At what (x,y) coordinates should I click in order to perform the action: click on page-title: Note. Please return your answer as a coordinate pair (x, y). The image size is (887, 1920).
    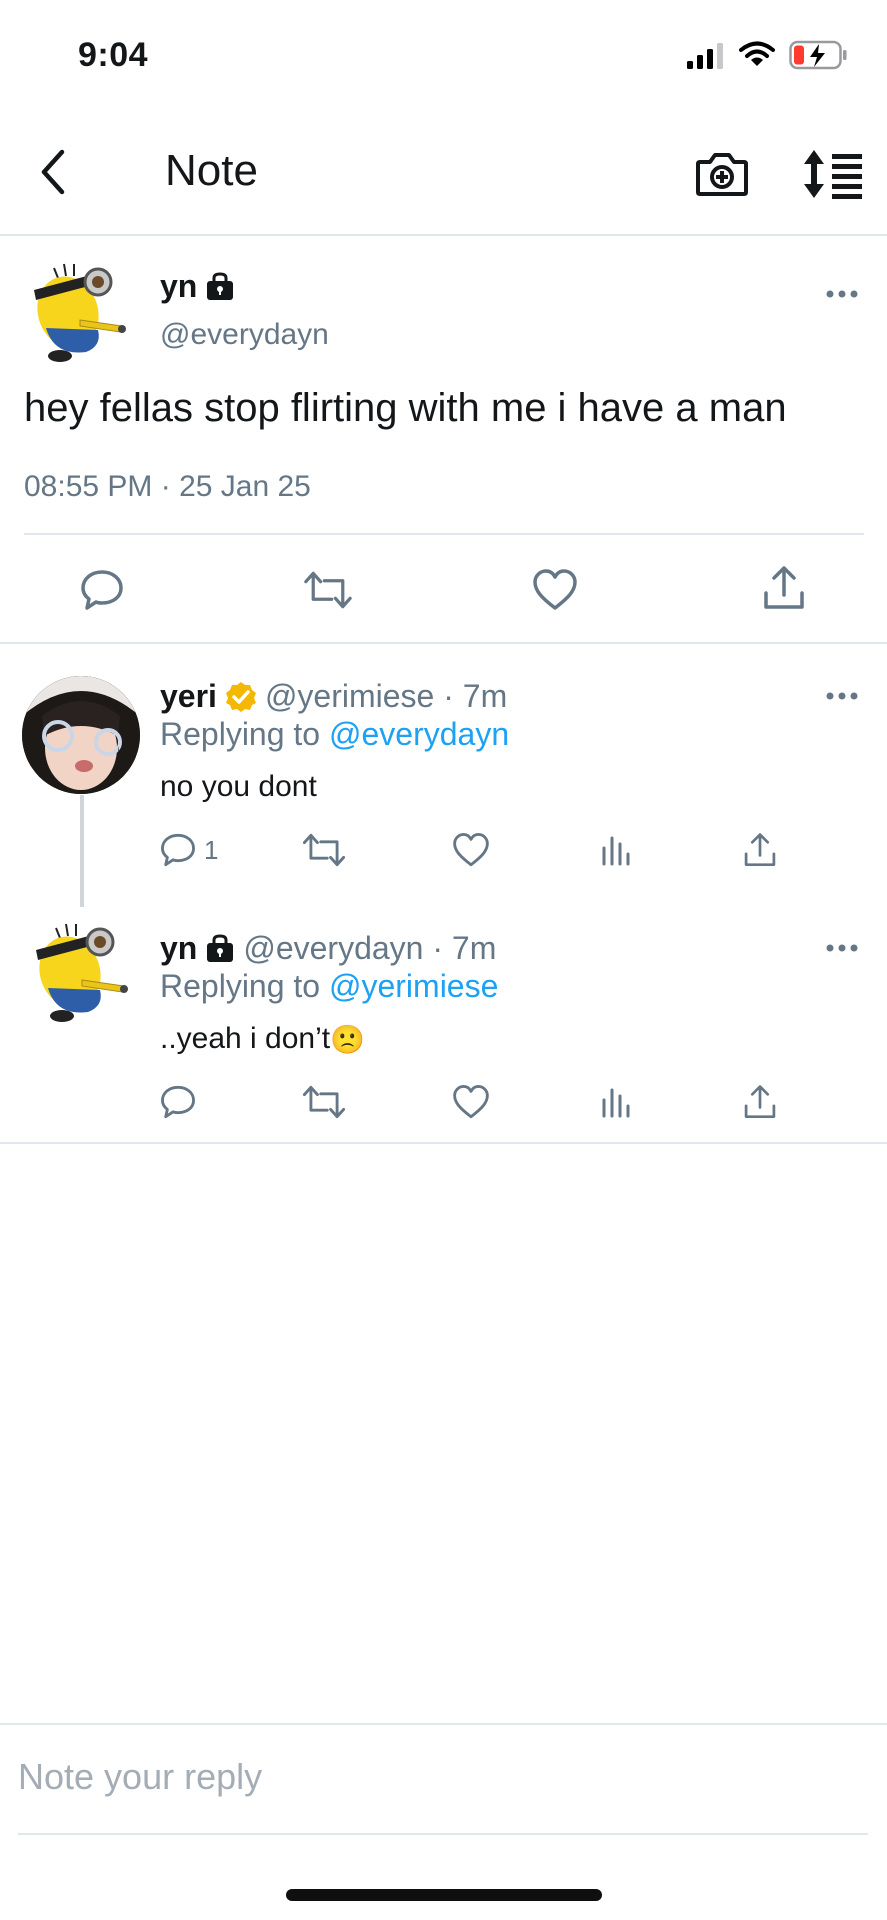
    Looking at the image, I should click on (211, 170).